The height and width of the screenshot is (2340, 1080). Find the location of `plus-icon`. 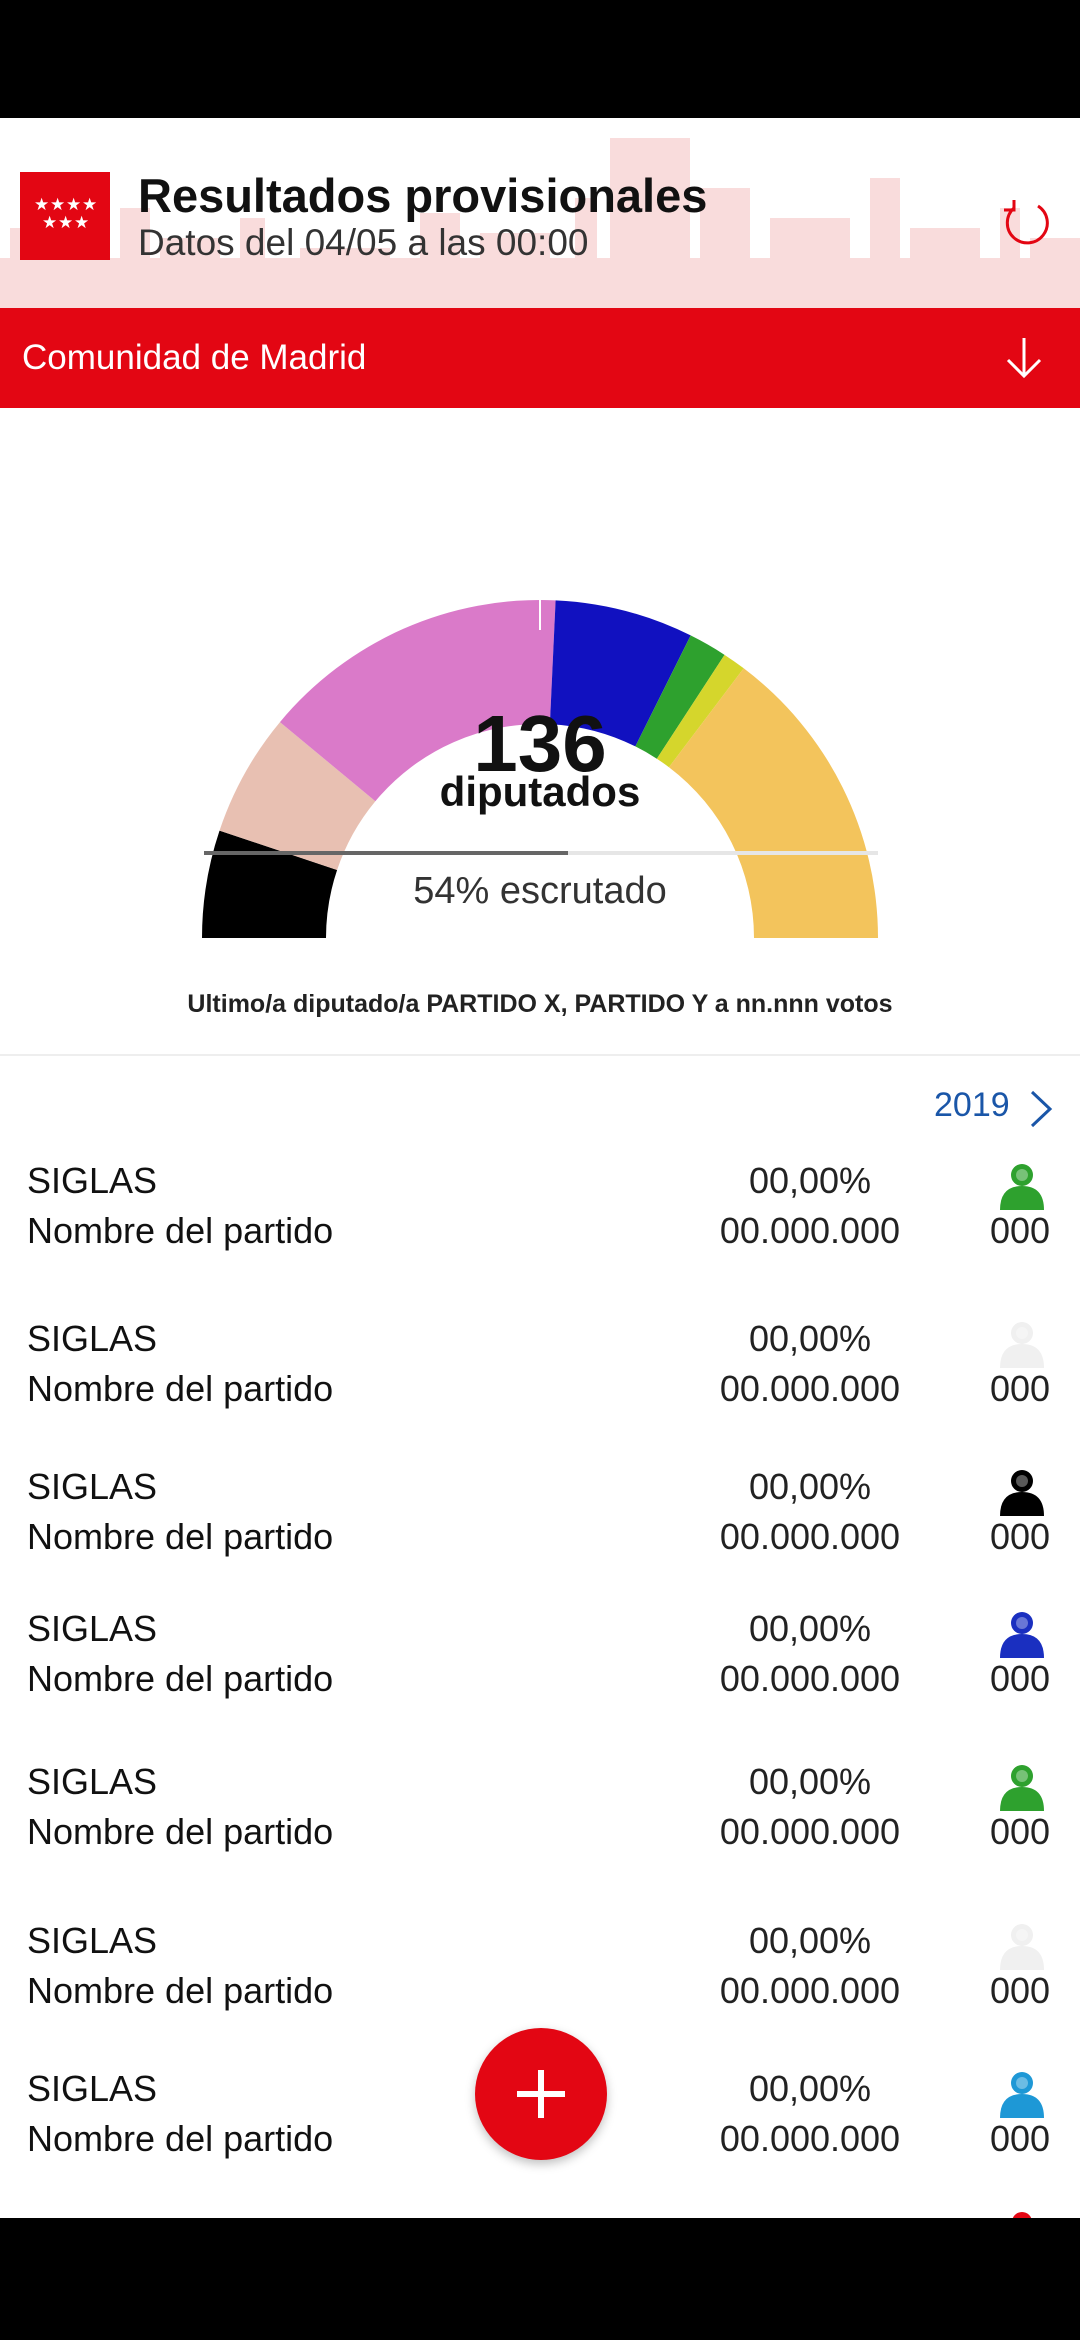

plus-icon is located at coordinates (541, 2094).